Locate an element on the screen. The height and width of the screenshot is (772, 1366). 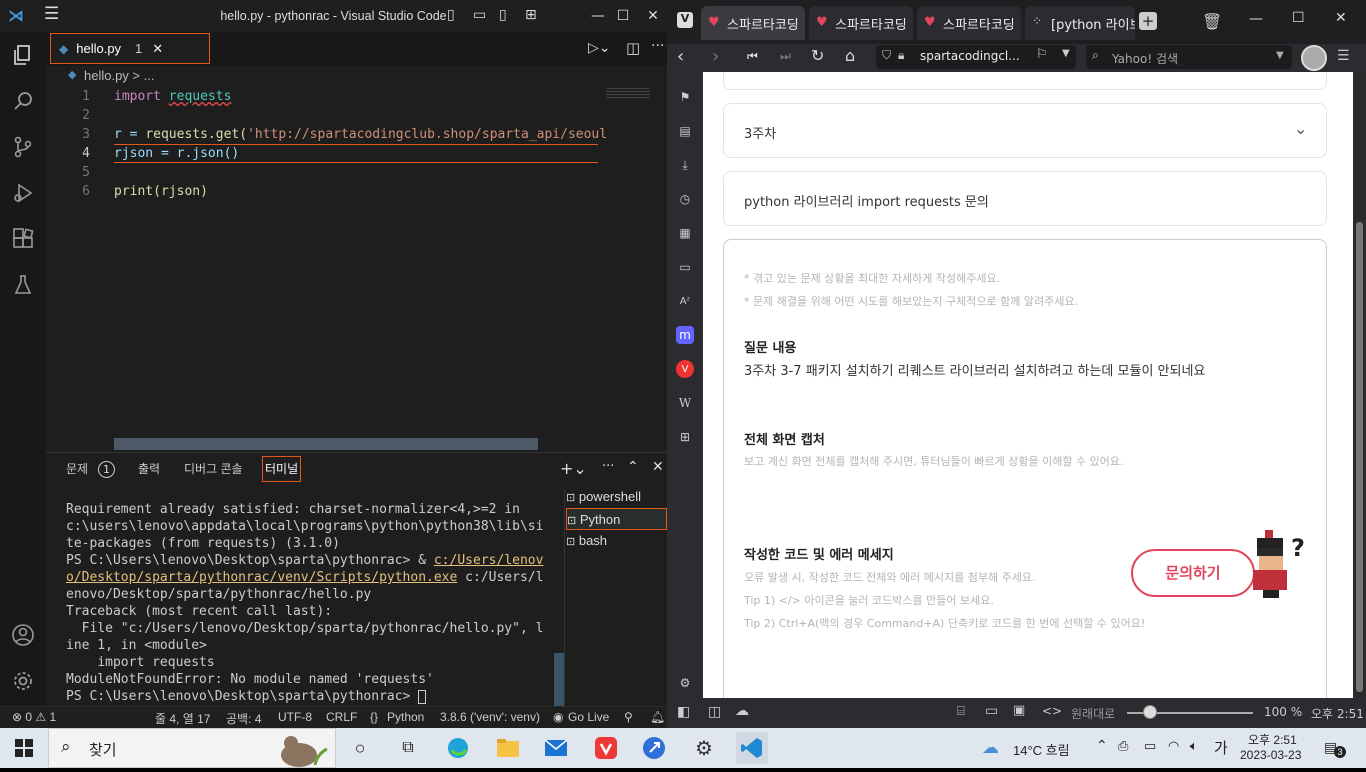
capture-icon: ⌸ is located at coordinates (961, 711).